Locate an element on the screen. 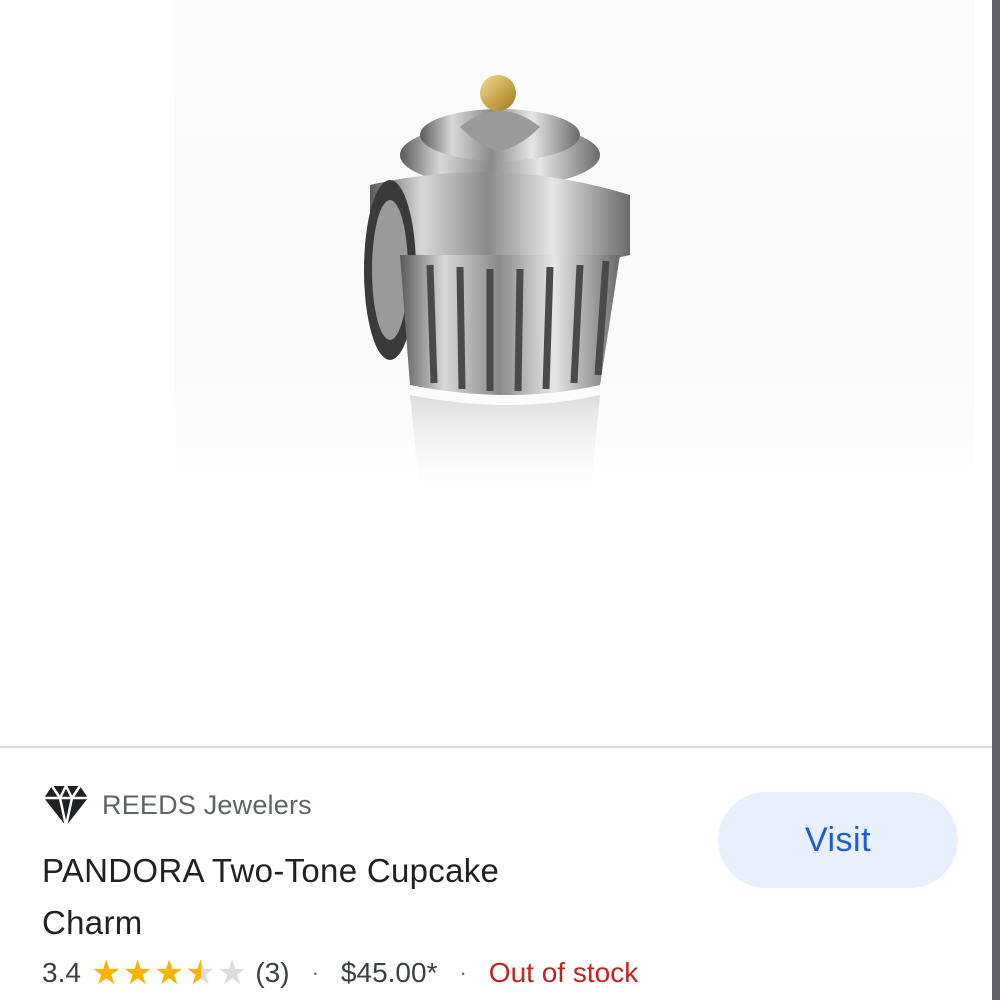  cupcake-charm-image is located at coordinates (490, 285).